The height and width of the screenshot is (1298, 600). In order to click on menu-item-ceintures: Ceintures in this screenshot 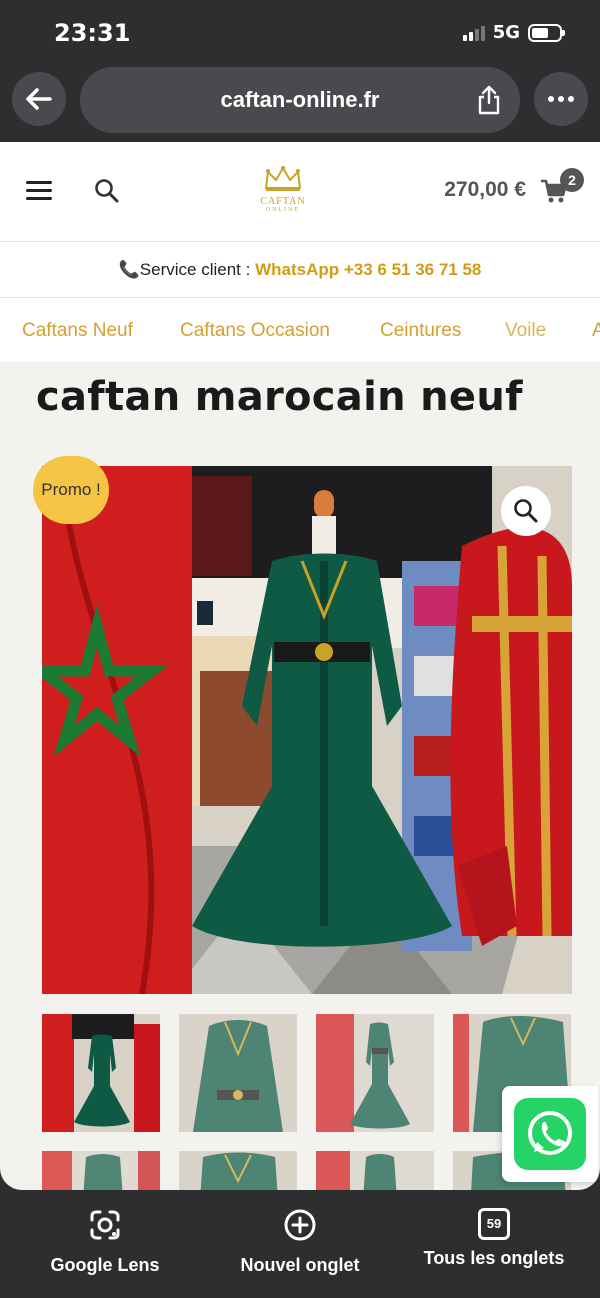, I will do `click(420, 331)`.